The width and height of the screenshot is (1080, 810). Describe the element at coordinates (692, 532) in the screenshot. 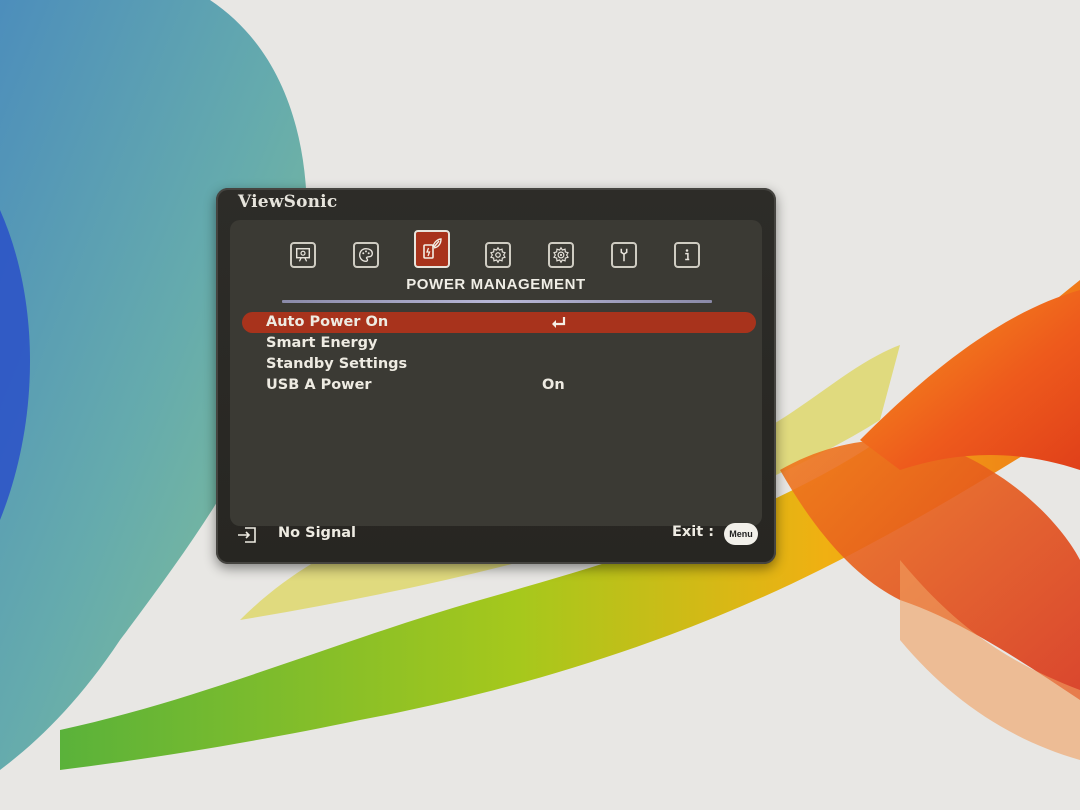

I see `exit-label: Exit :` at that location.